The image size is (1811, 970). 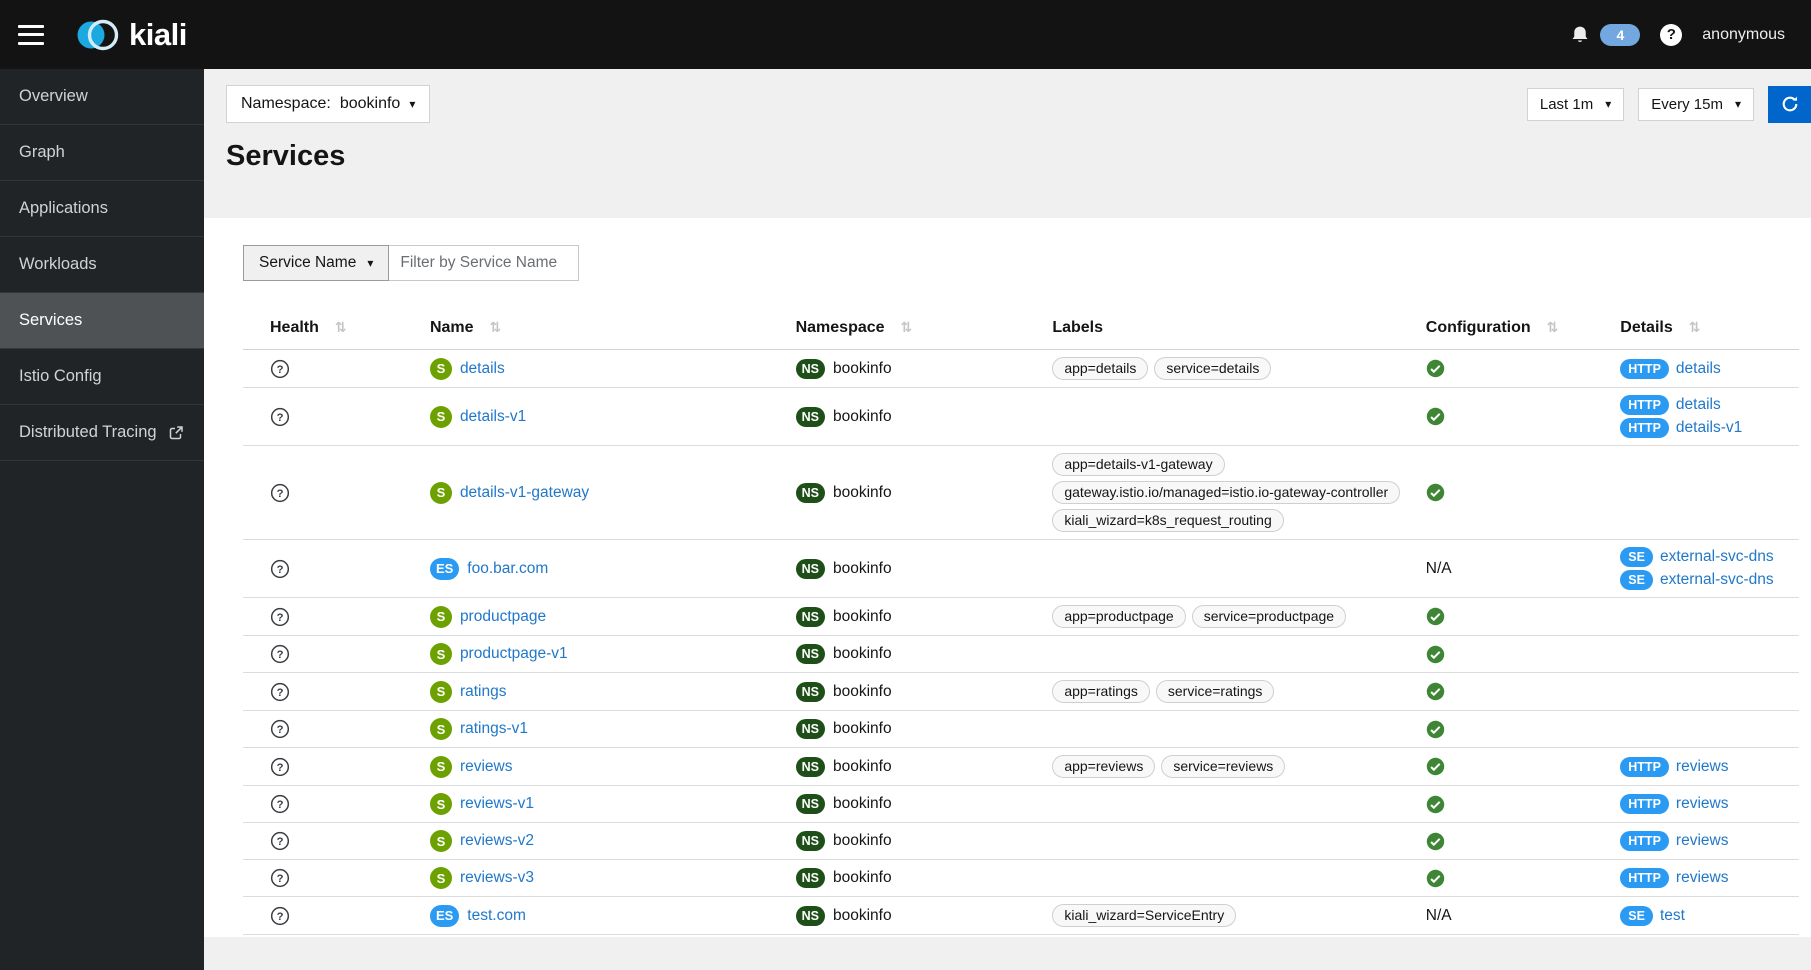 What do you see at coordinates (494, 729) in the screenshot?
I see `service-name-link: ratings-v1` at bounding box center [494, 729].